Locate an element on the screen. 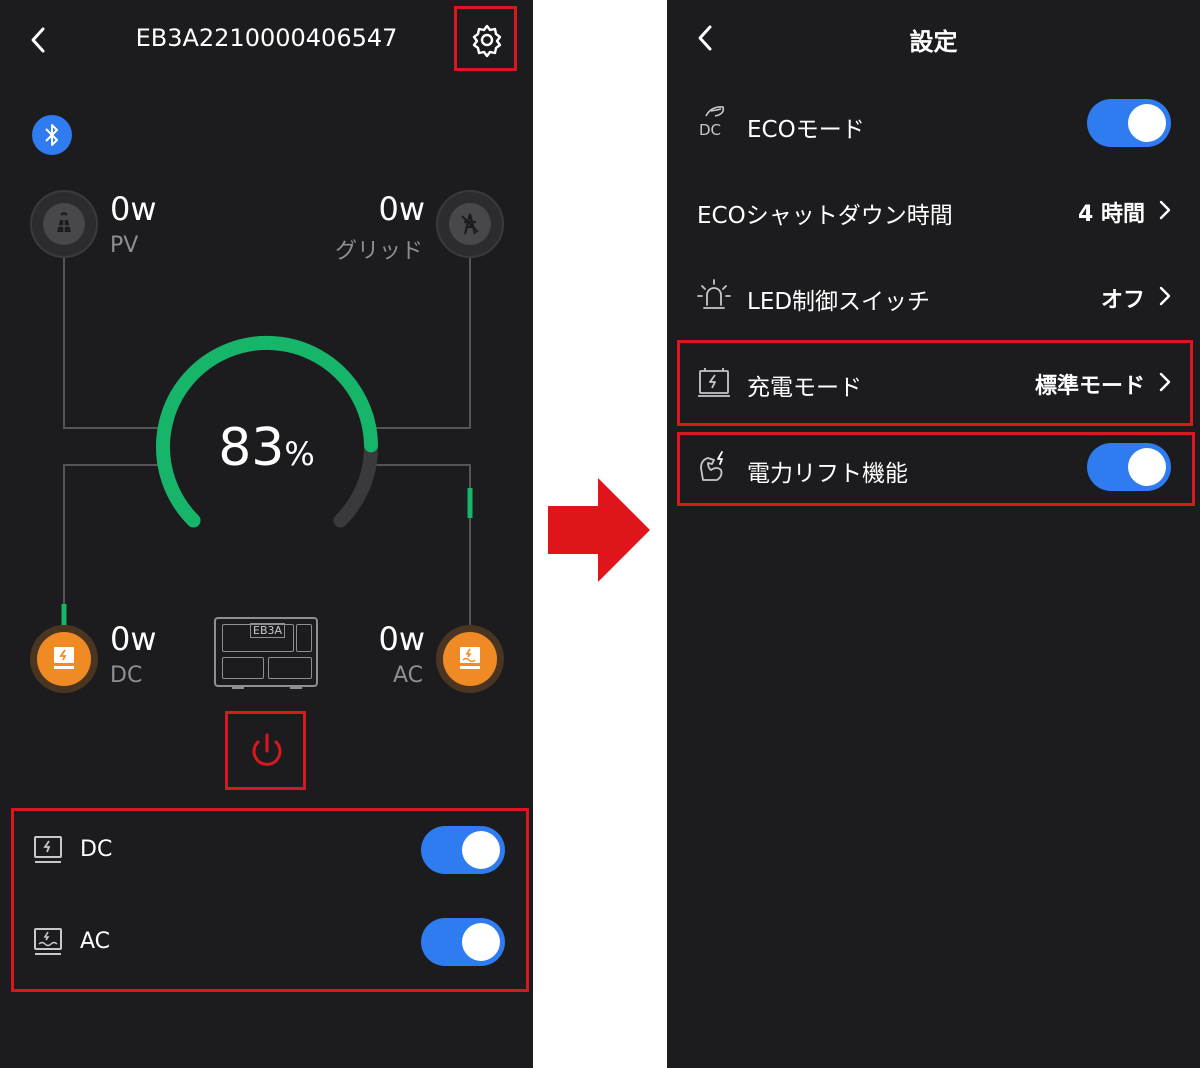 This screenshot has width=1200, height=1068. ac-node is located at coordinates (470, 659).